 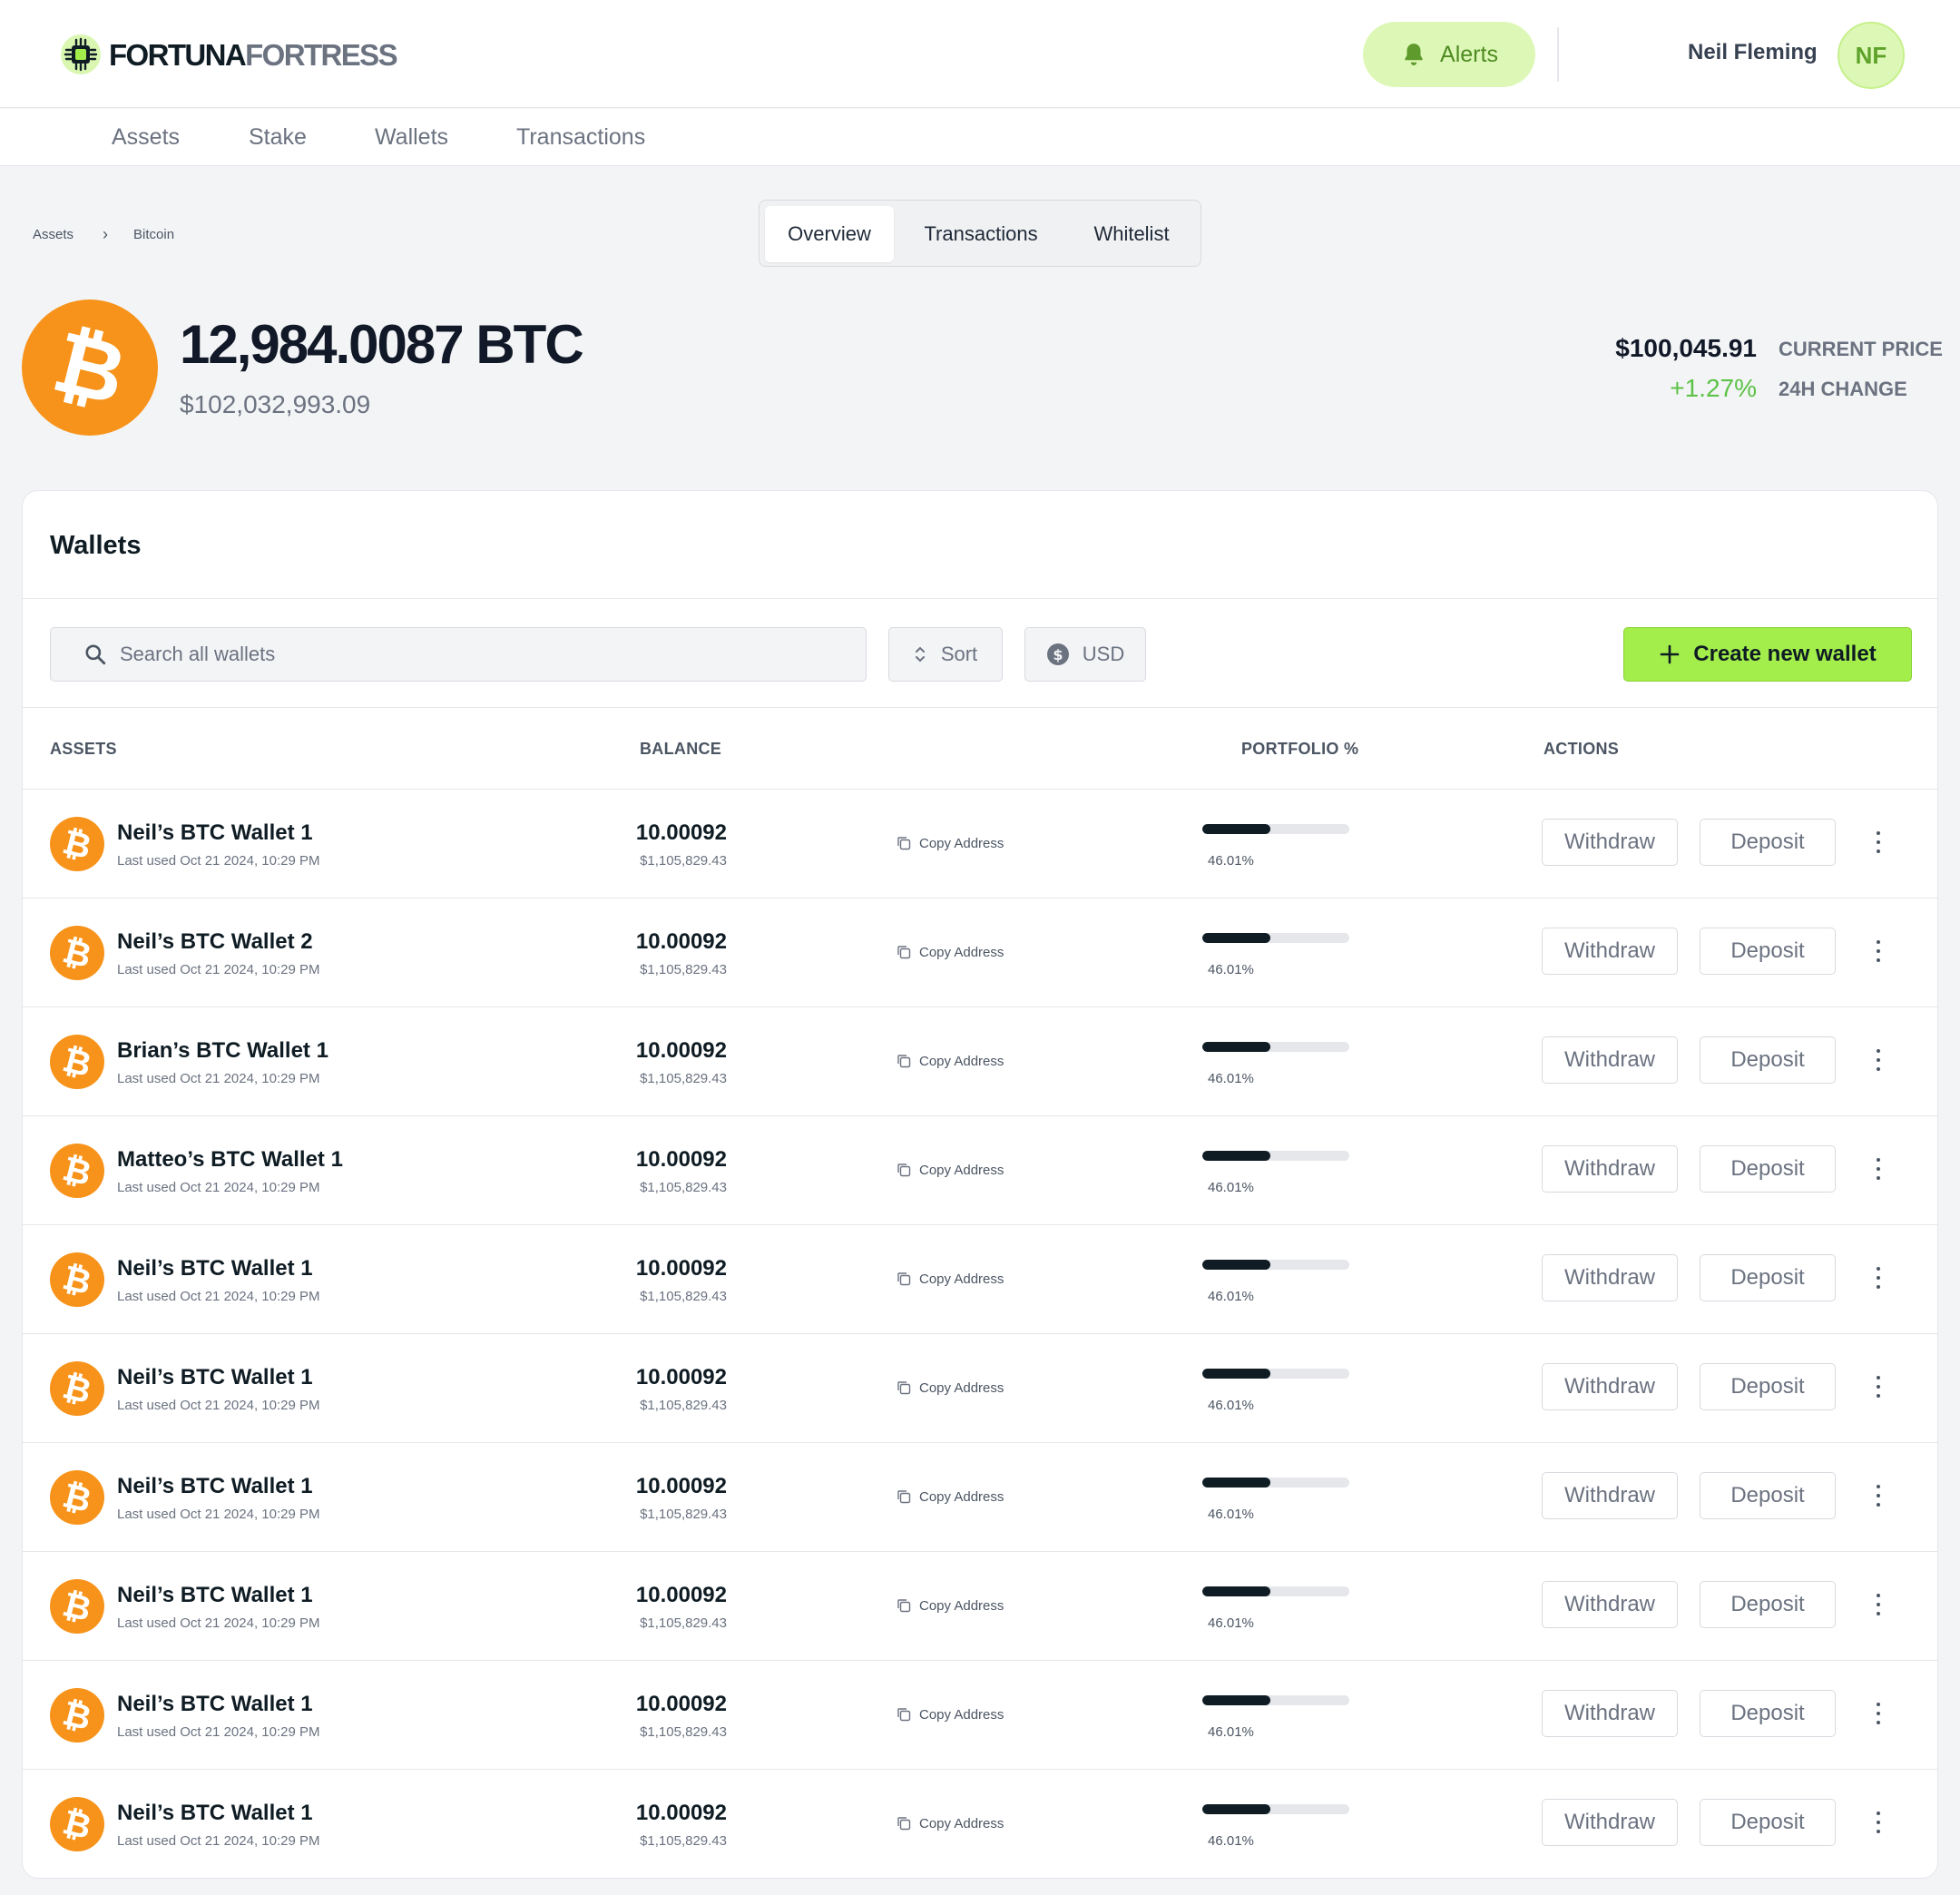 What do you see at coordinates (681, 749) in the screenshot?
I see `column-header-balance: BALANCE` at bounding box center [681, 749].